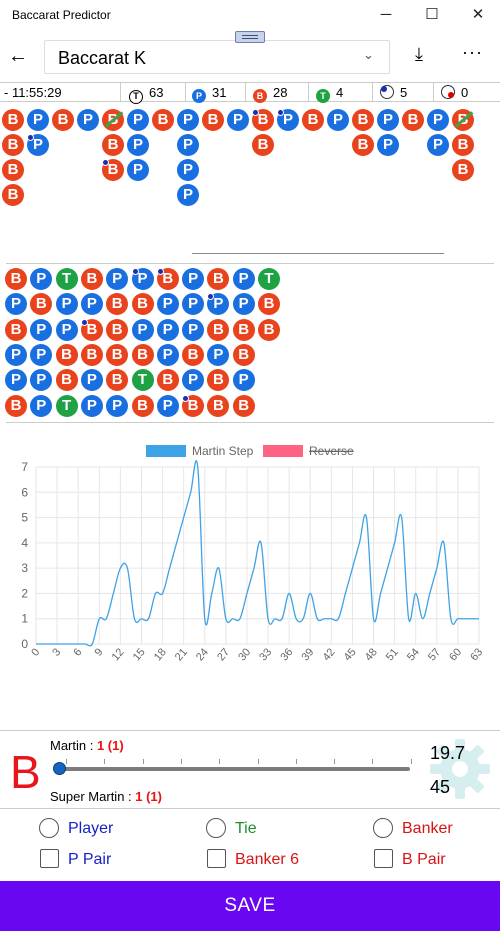 The height and width of the screenshot is (931, 500). Describe the element at coordinates (24, 568) in the screenshot. I see `y-tick-label: 3` at that location.